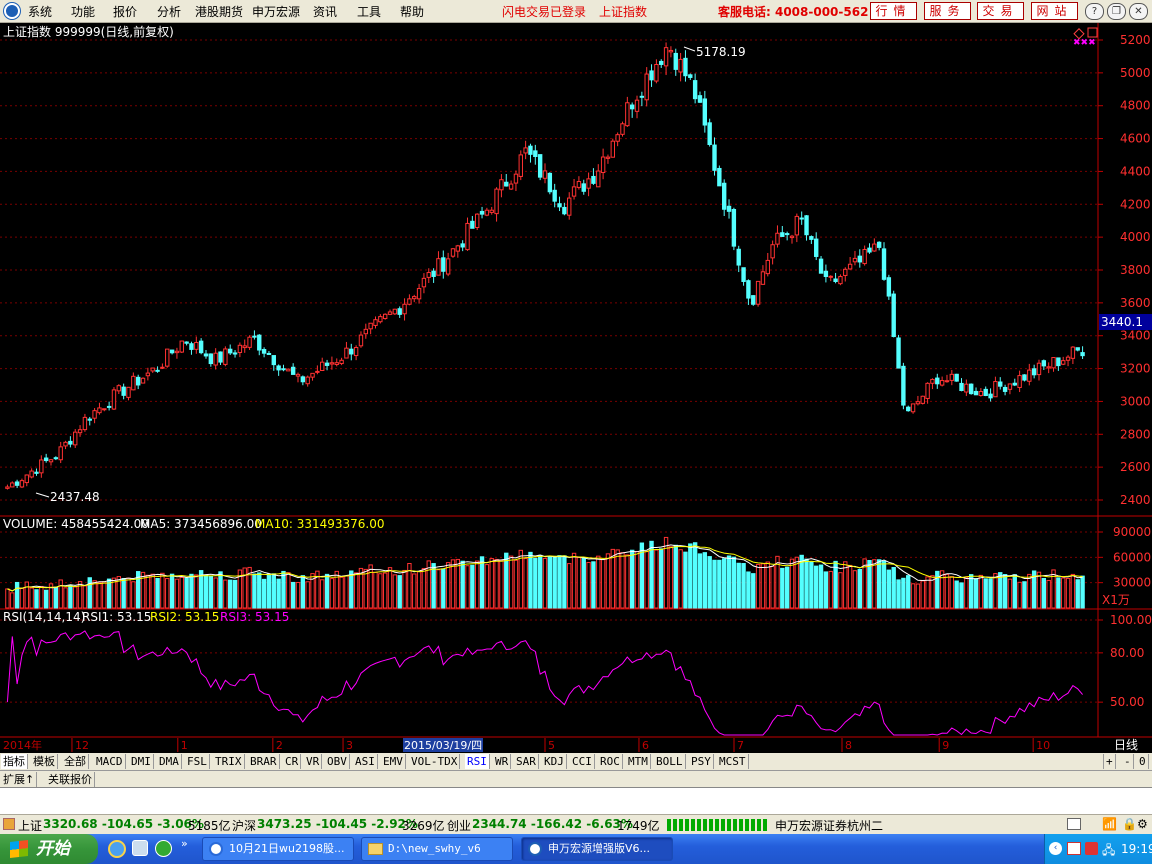 This screenshot has width=1152, height=864. Describe the element at coordinates (502, 761) in the screenshot. I see `indicator-tab-wr: WR` at that location.